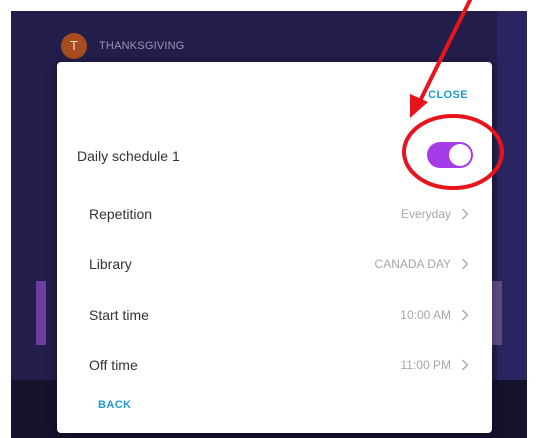 The image size is (538, 438). I want to click on library-row: Library CANADA DAY, so click(279, 264).